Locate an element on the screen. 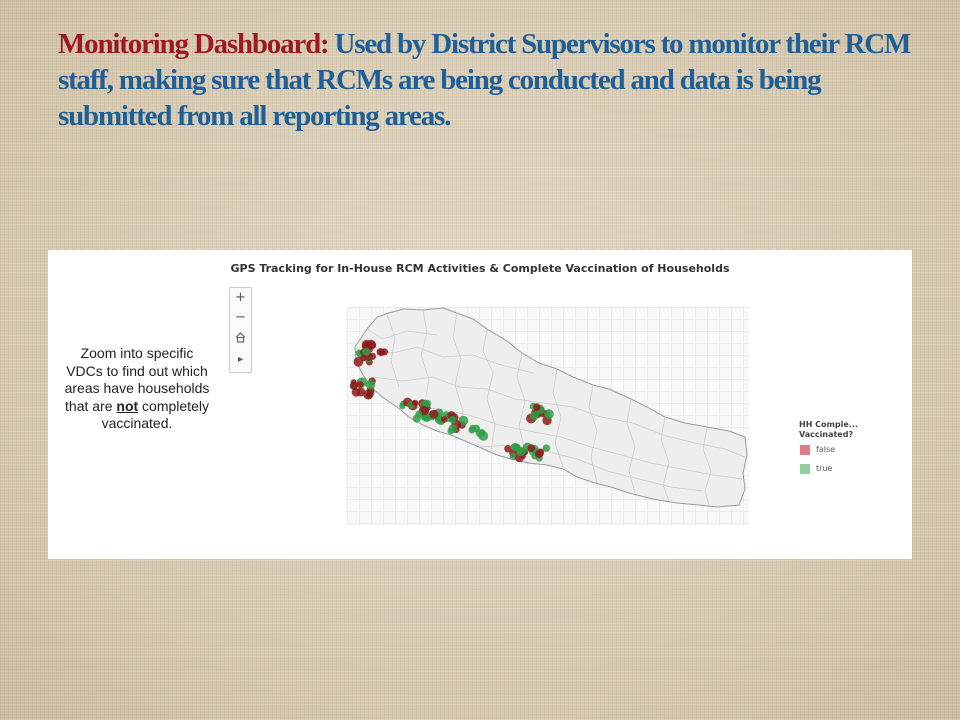 The width and height of the screenshot is (960, 720). legend-item-false: false is located at coordinates (854, 451).